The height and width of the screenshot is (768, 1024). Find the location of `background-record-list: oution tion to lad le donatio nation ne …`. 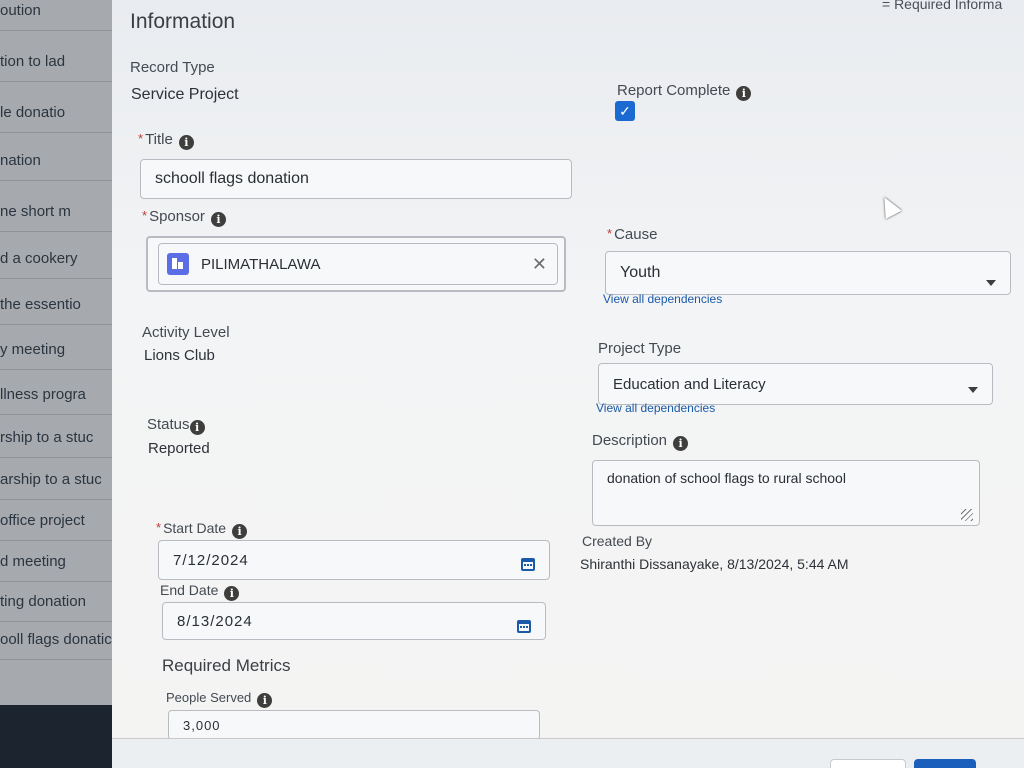

background-record-list: oution tion to lad le donatio nation ne … is located at coordinates (65, 352).